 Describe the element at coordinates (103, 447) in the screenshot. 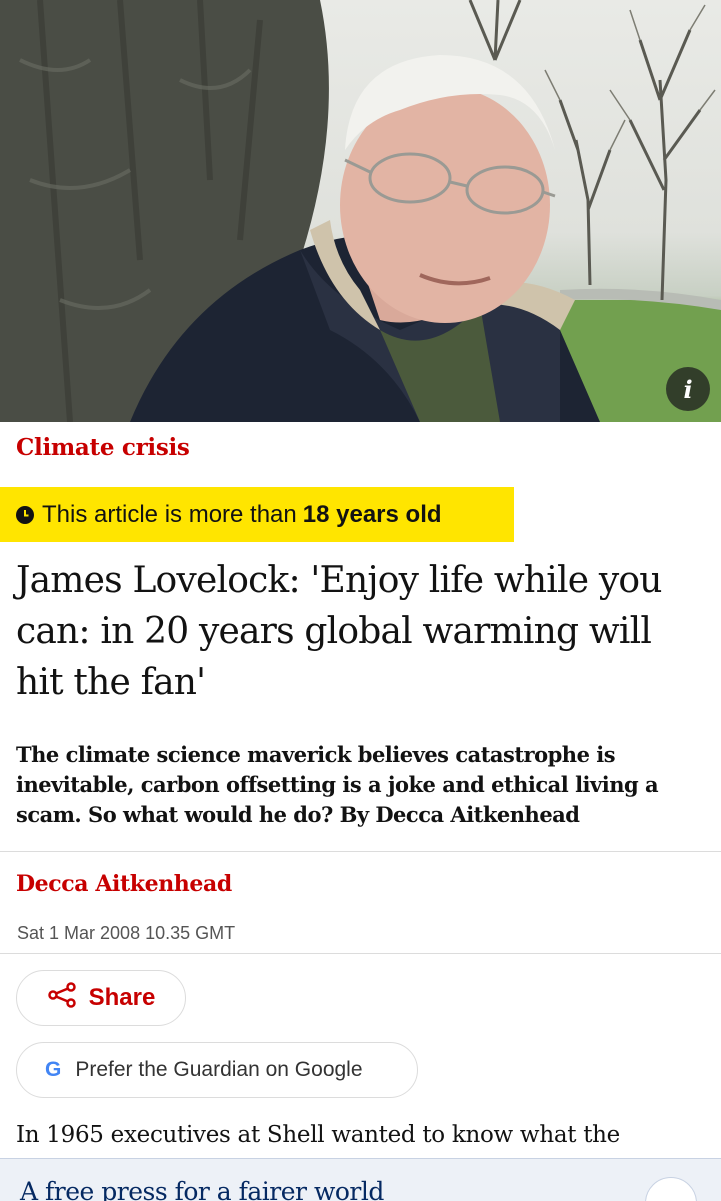

I see `section-kicker: Climate crisis` at that location.